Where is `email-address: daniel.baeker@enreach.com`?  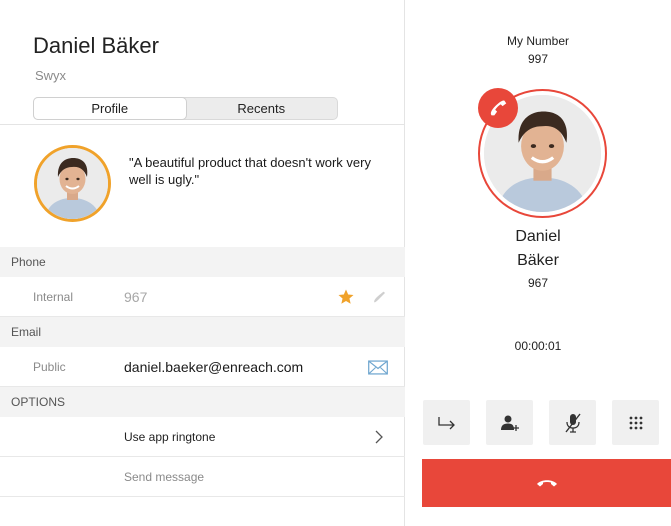
email-address: daniel.baeker@enreach.com is located at coordinates (213, 367).